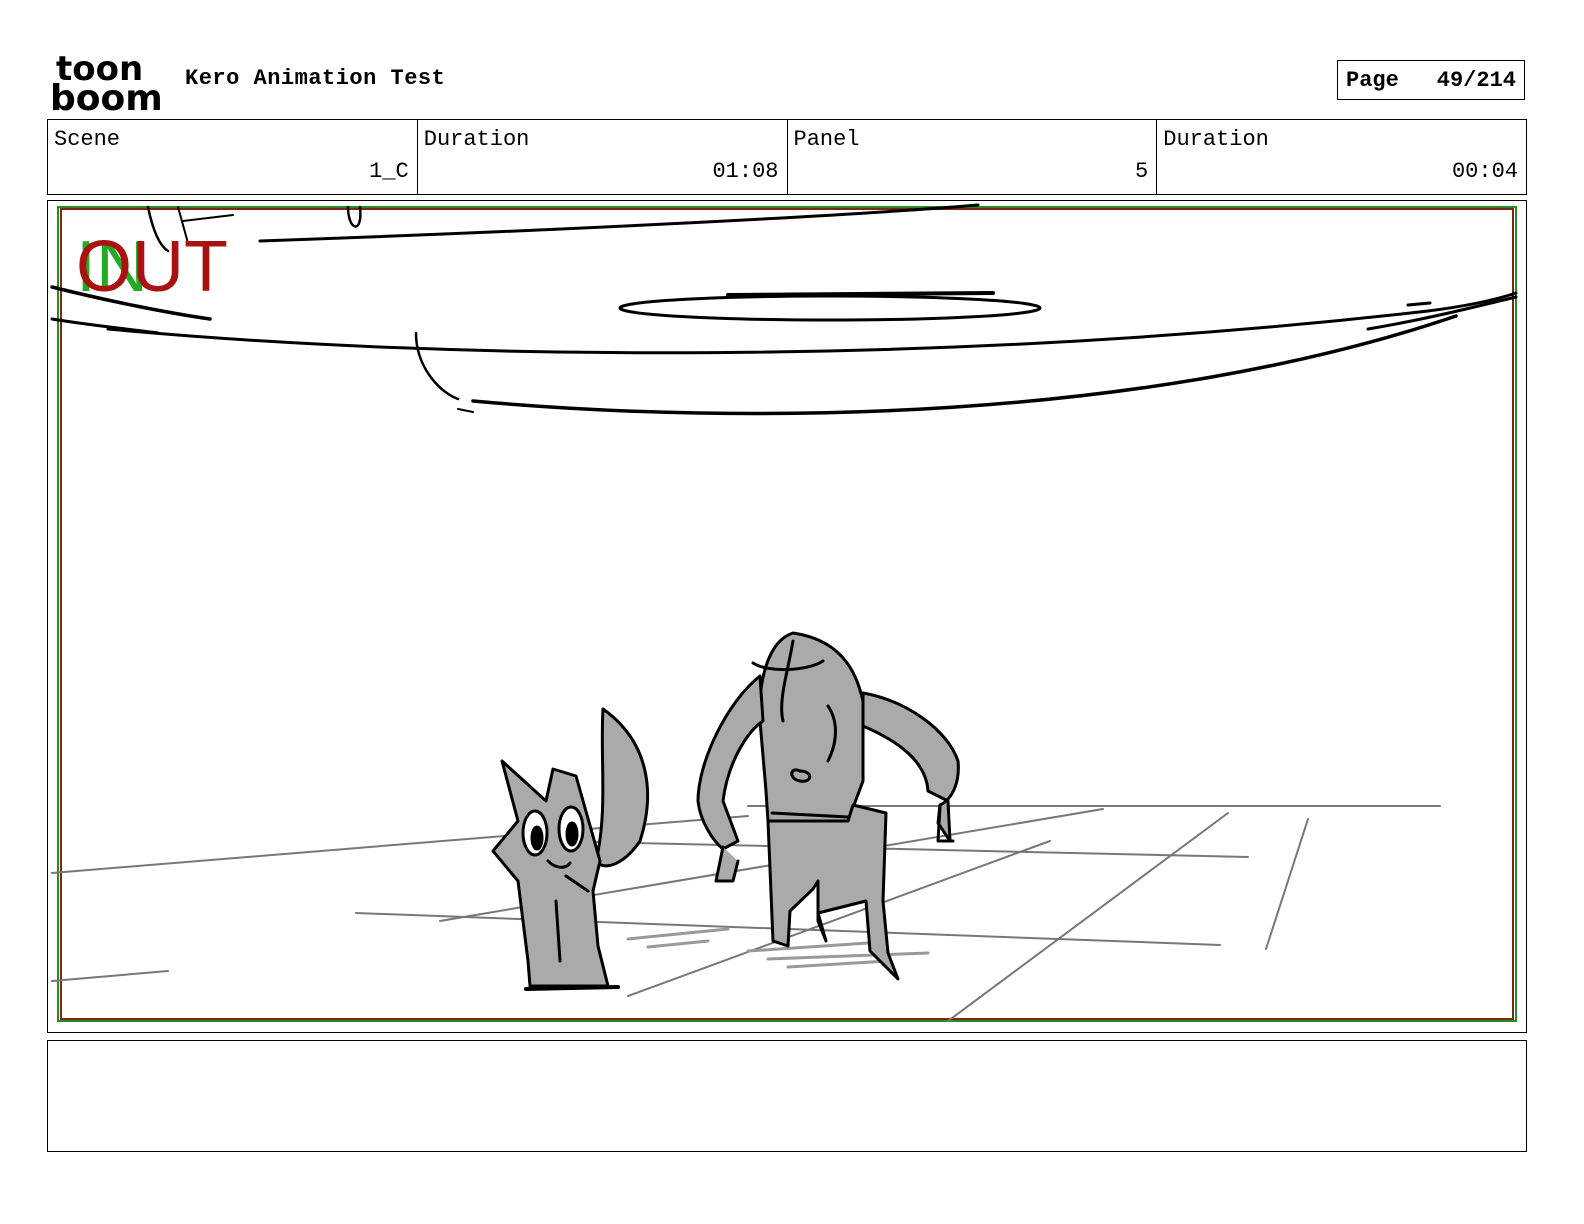 This screenshot has height=1224, width=1584. What do you see at coordinates (1142, 171) in the screenshot?
I see `panel-value: 5` at bounding box center [1142, 171].